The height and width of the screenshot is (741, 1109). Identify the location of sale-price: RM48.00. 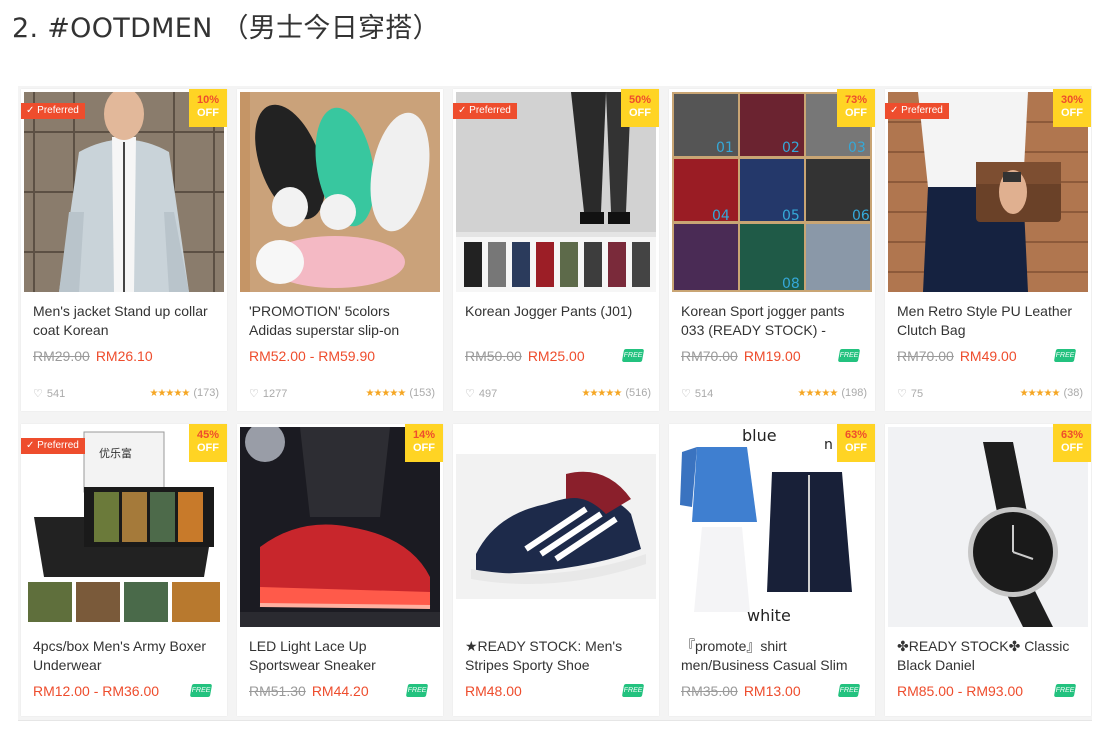
(493, 691).